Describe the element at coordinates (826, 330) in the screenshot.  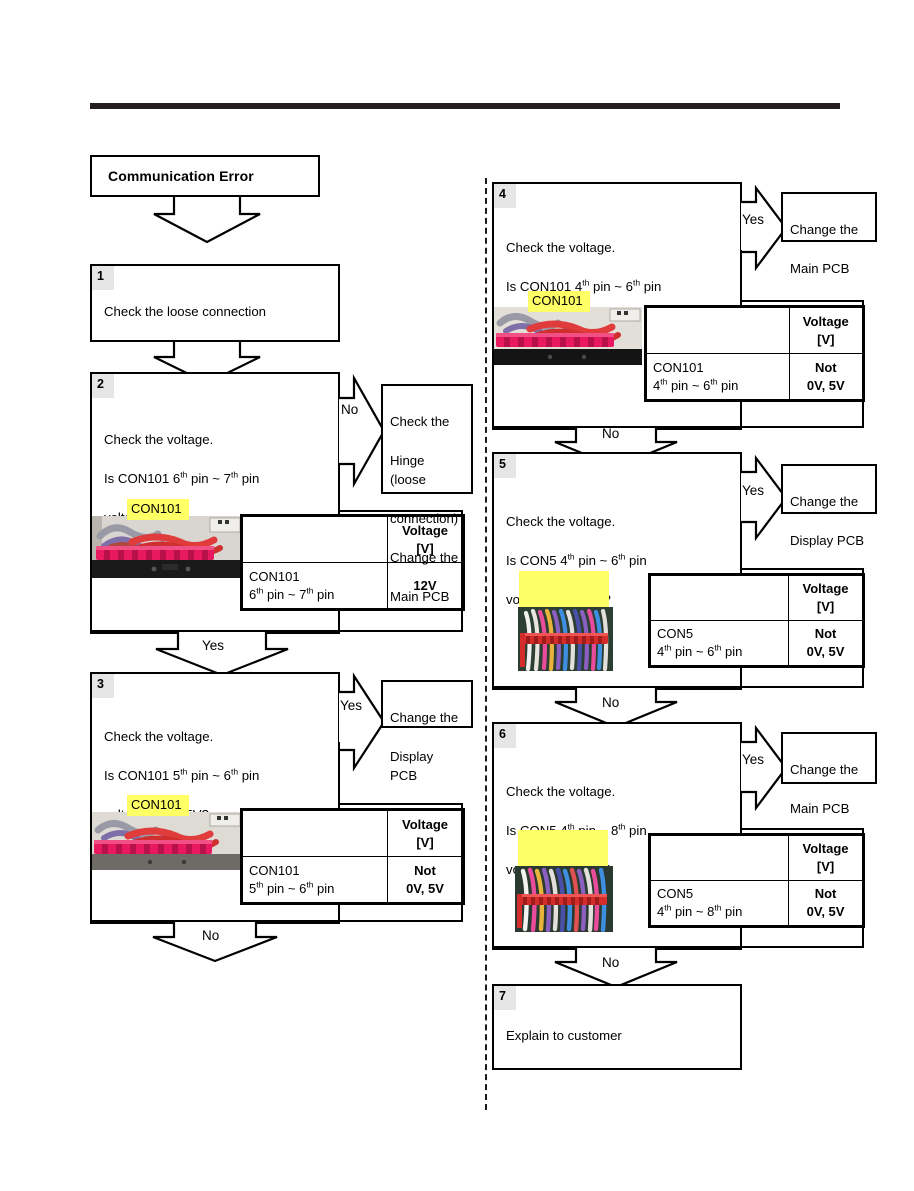
I see `step-4-table-voltage-header: Voltage [V]` at that location.